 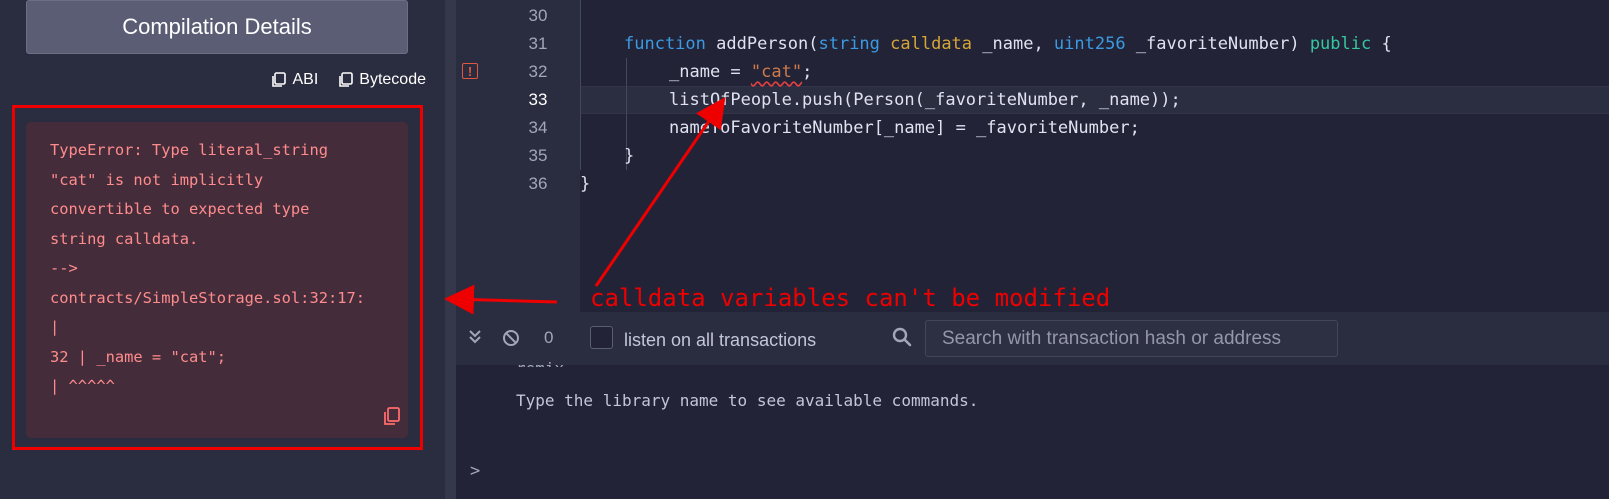 What do you see at coordinates (392, 79) in the screenshot?
I see `bytecode-label: Bytecode` at bounding box center [392, 79].